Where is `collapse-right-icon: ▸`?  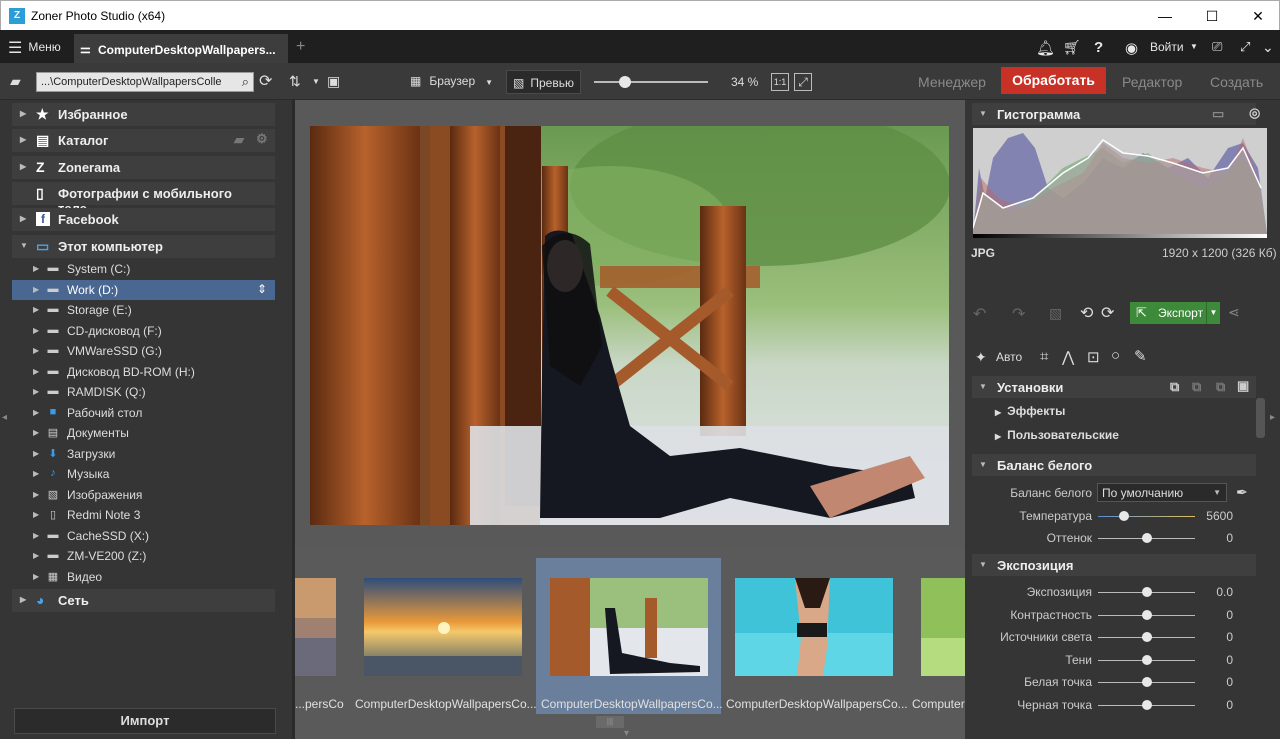
collapse-right-icon: ▸ is located at coordinates (1272, 417).